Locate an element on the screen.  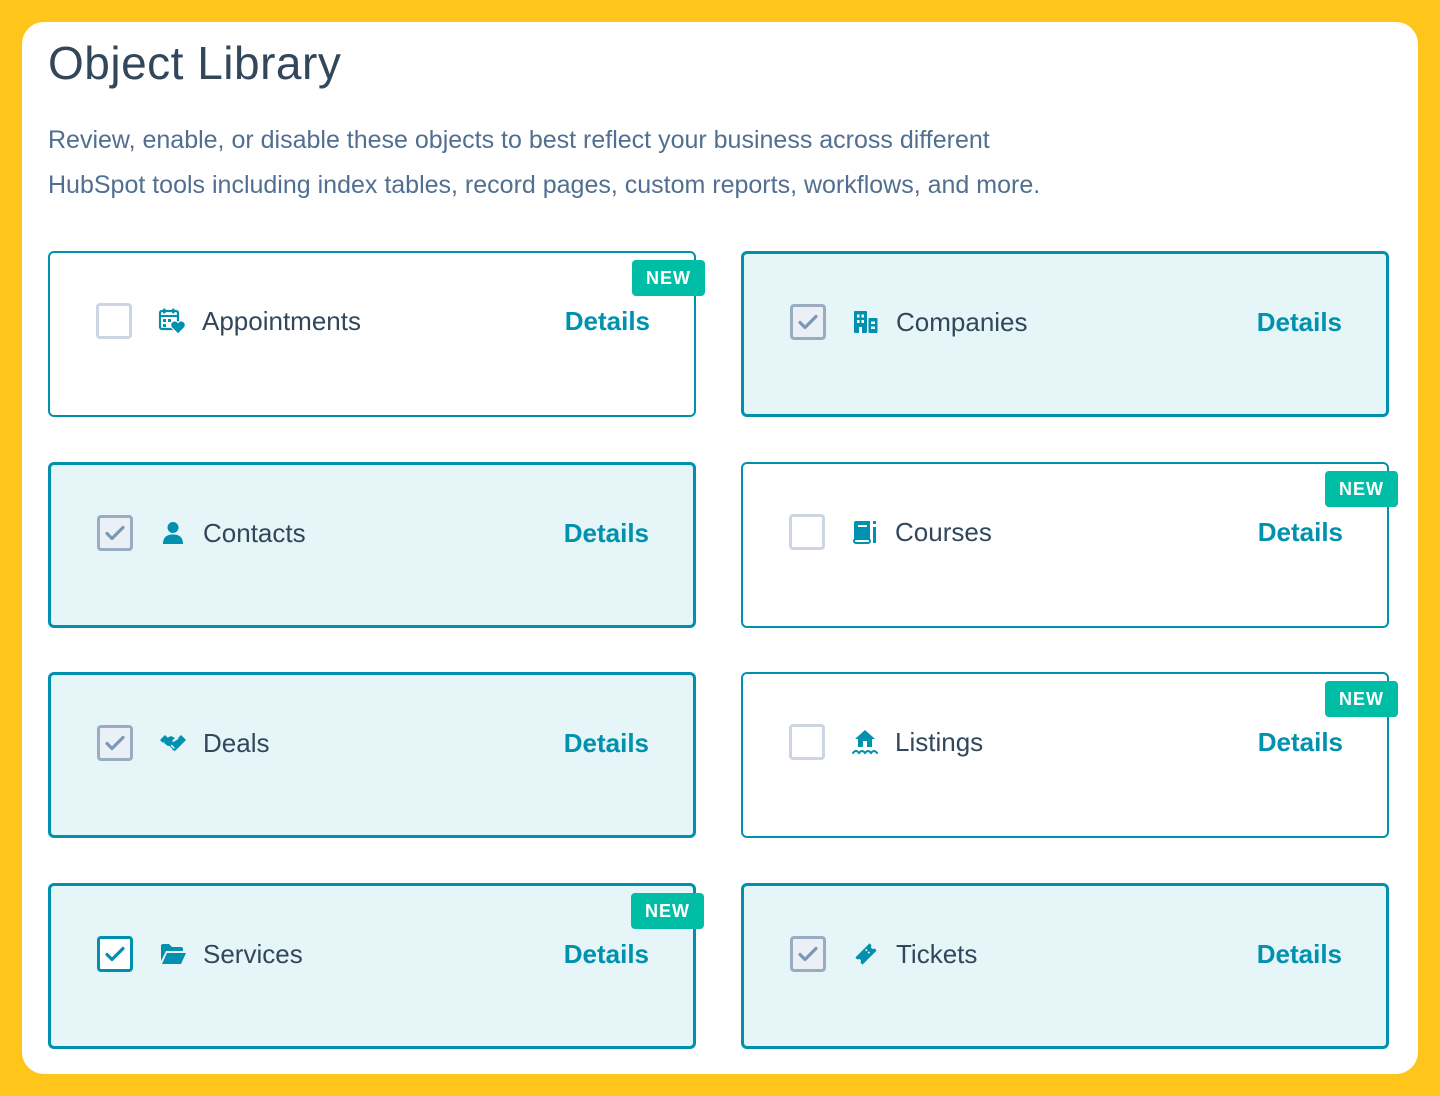
object-card-listings: Listings Details NEW is located at coordinates (1069, 755).